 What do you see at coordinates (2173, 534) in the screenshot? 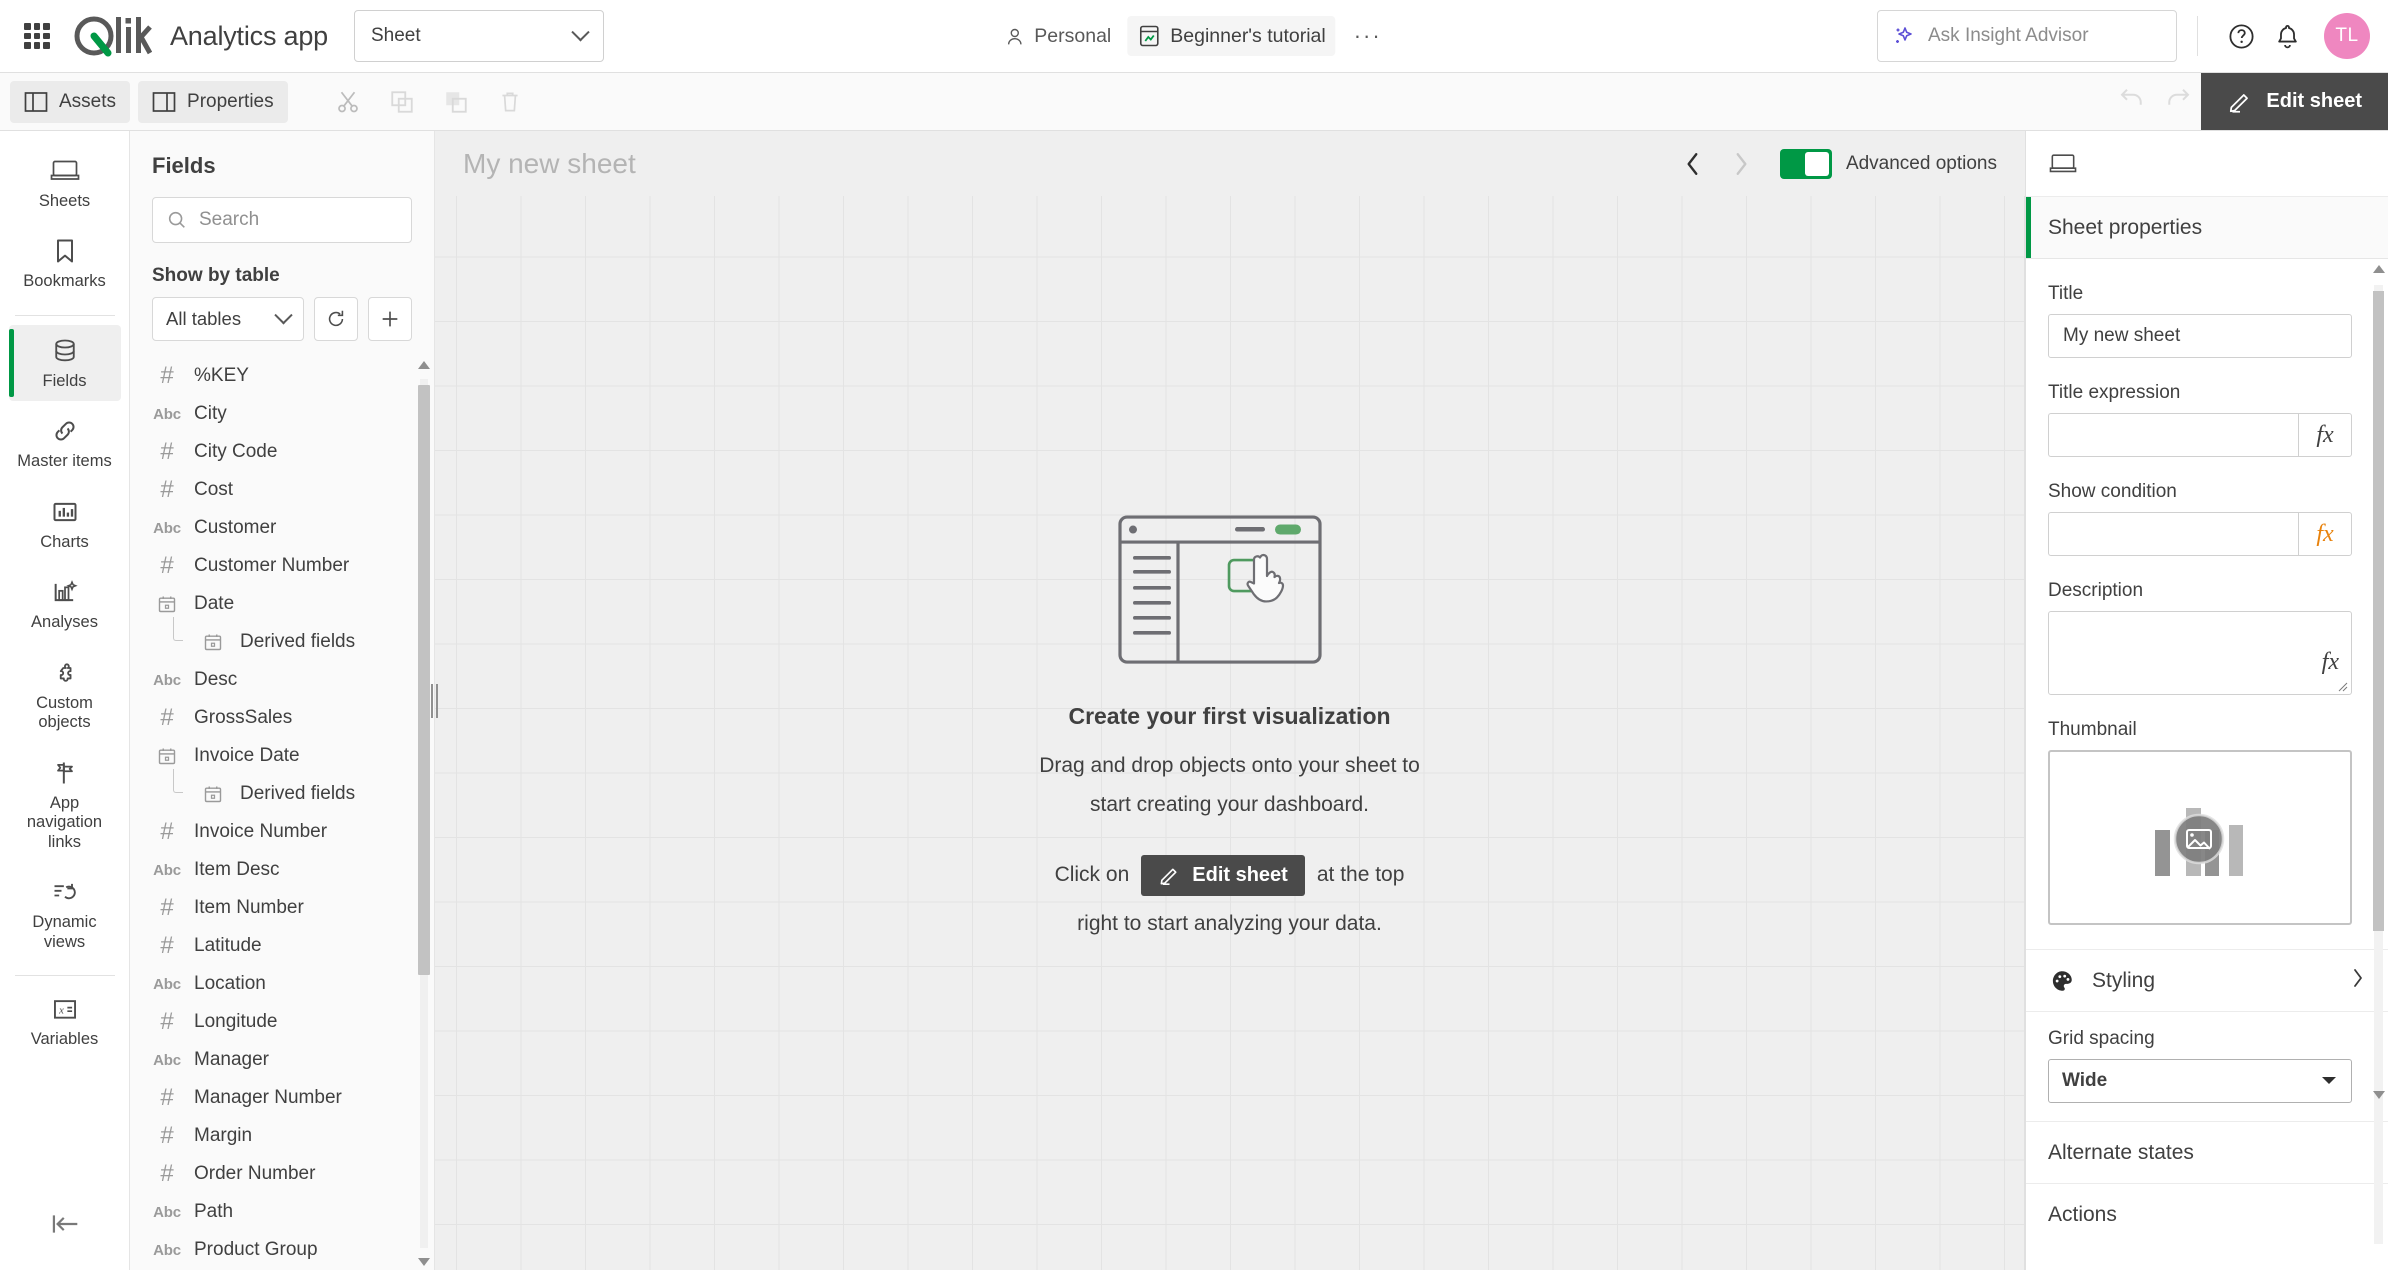
I see `show-condition-input` at bounding box center [2173, 534].